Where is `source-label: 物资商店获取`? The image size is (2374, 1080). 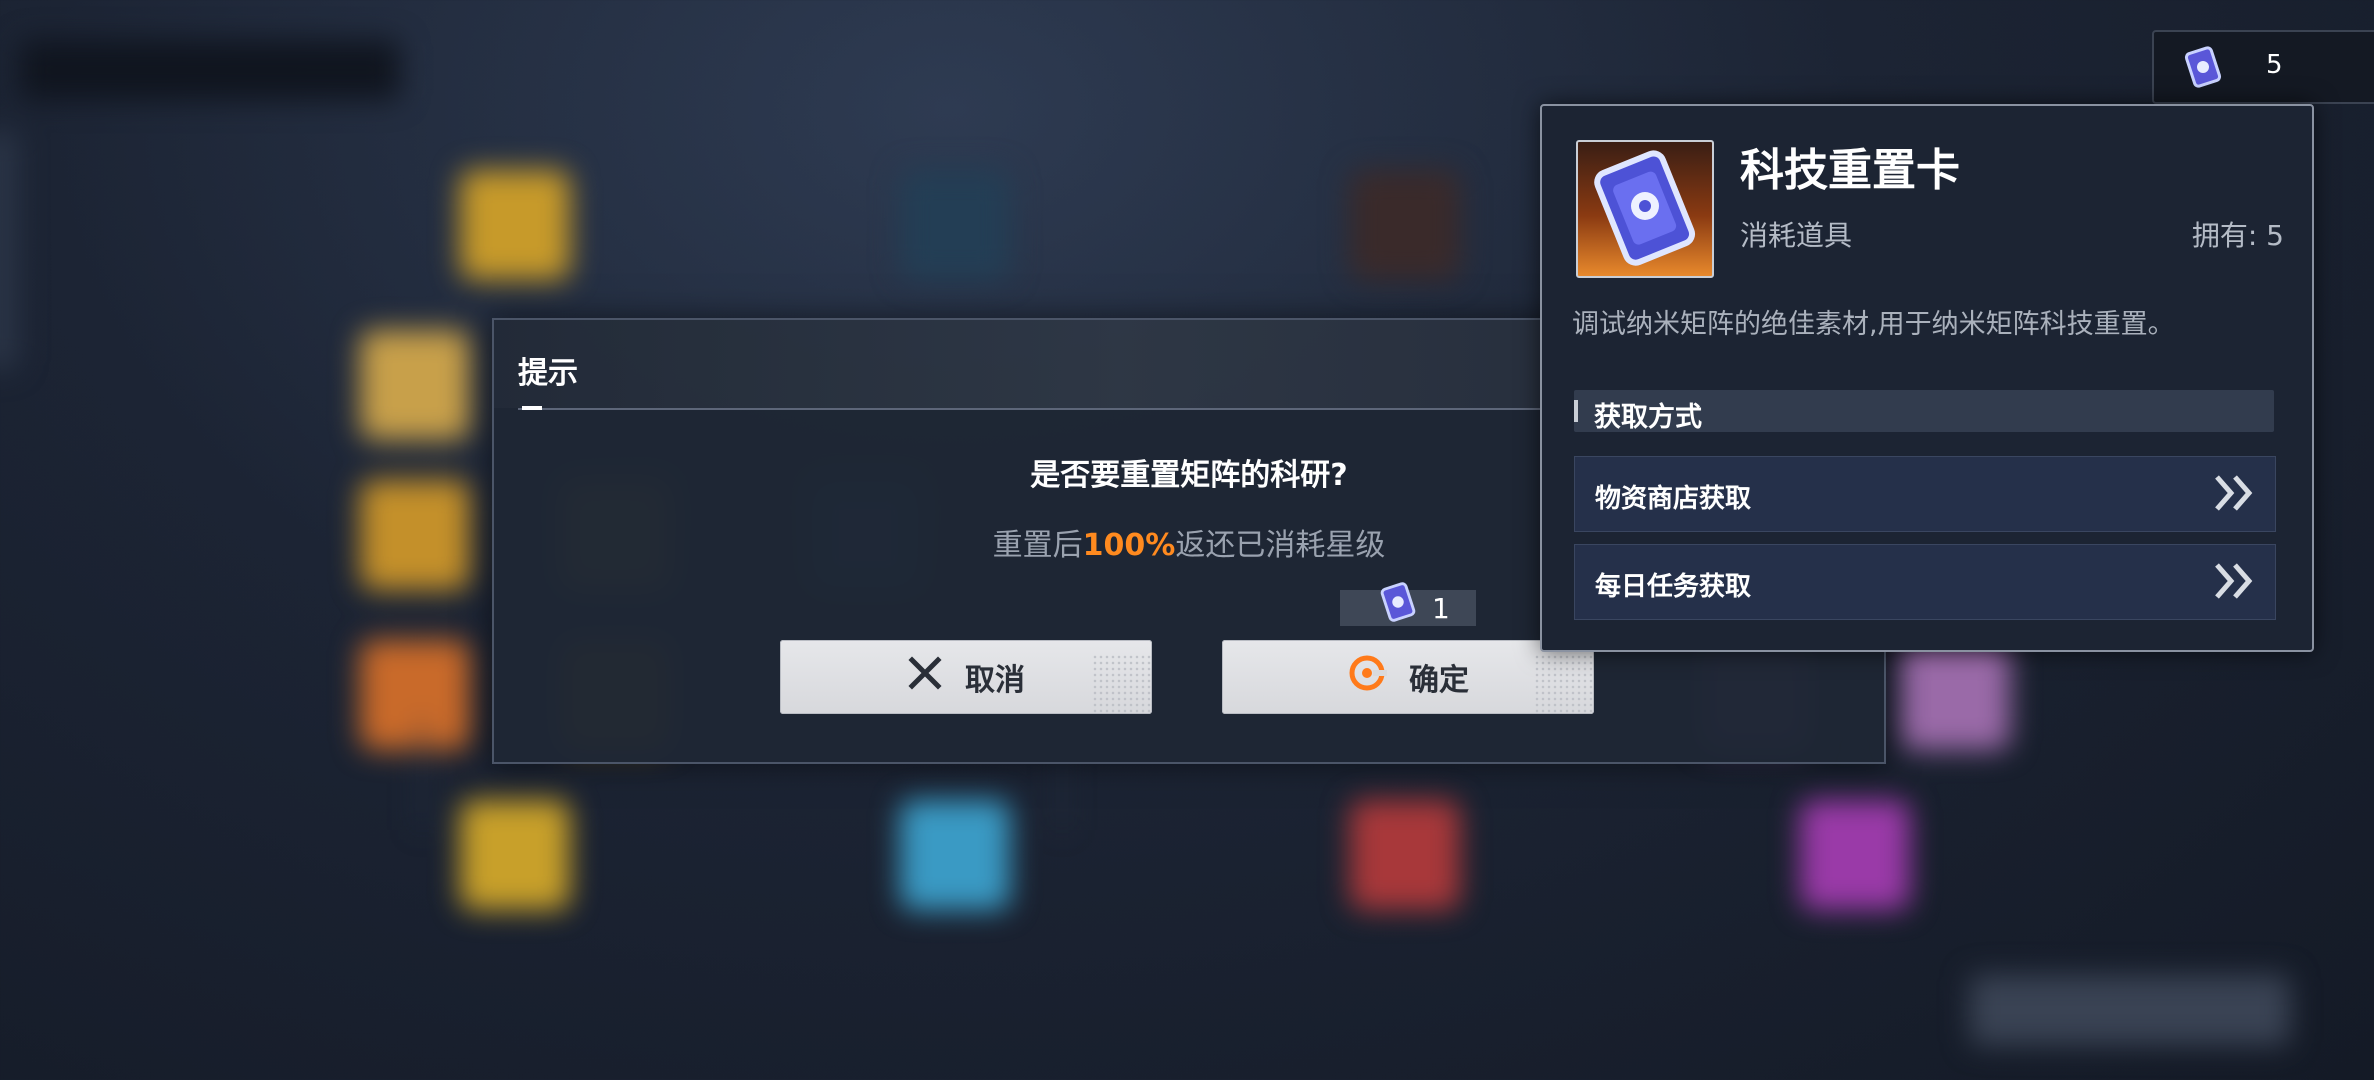
source-label: 物资商店获取 is located at coordinates (1673, 499).